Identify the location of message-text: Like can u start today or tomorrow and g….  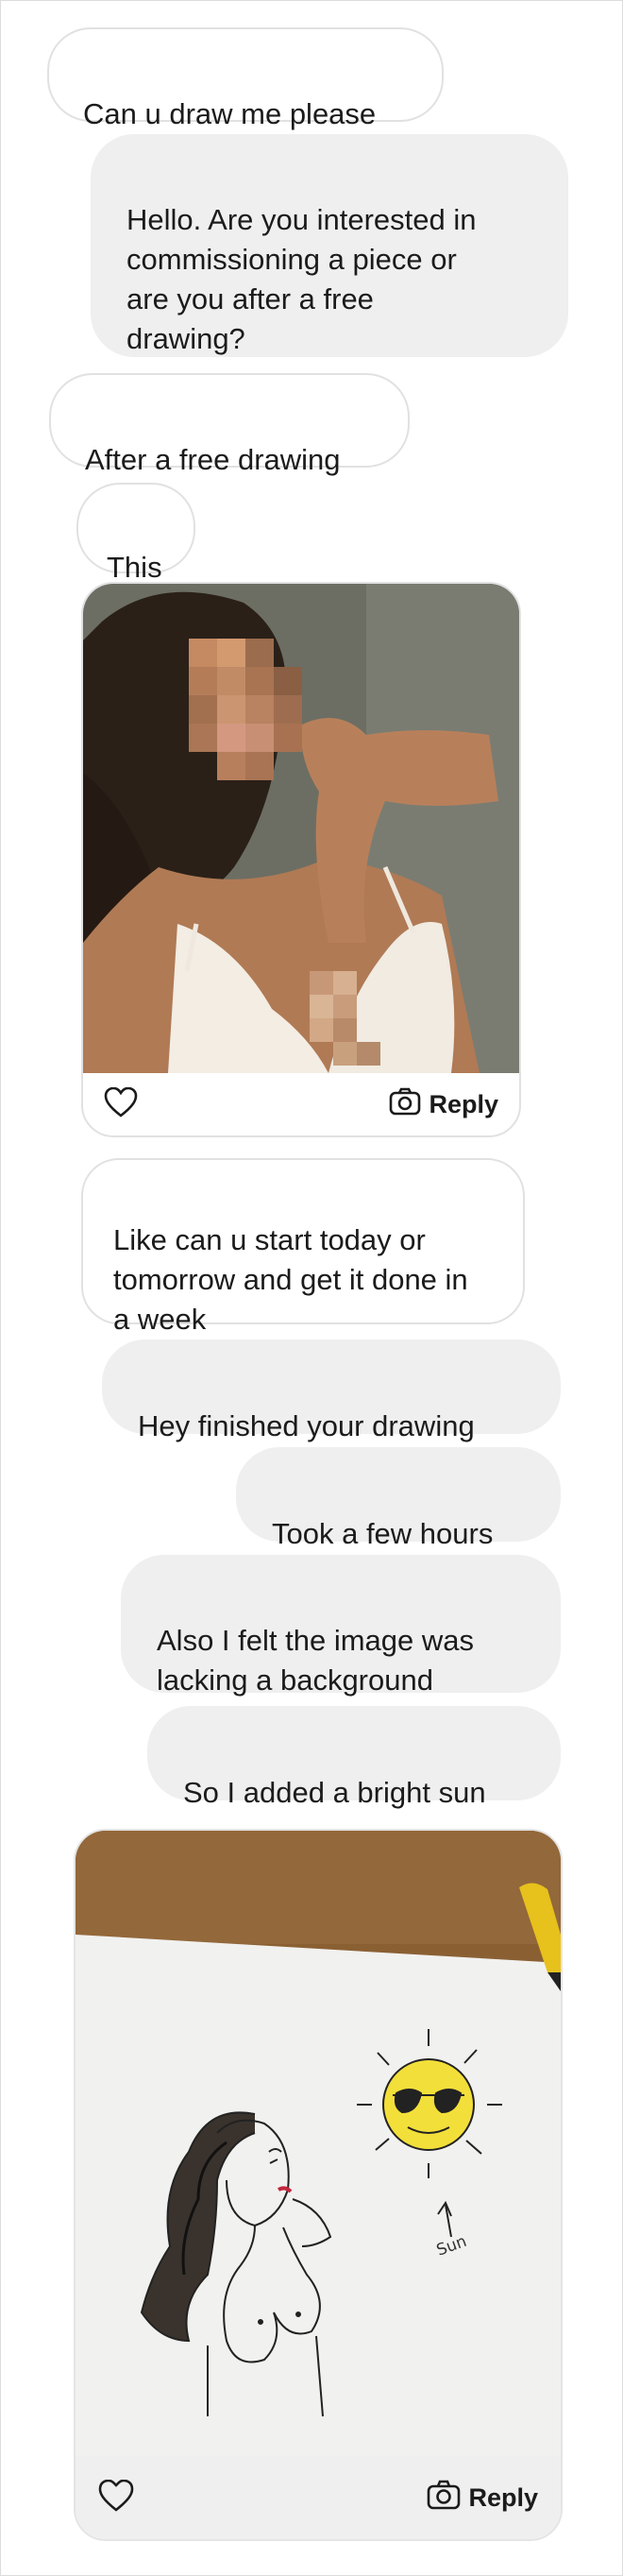
(290, 1279).